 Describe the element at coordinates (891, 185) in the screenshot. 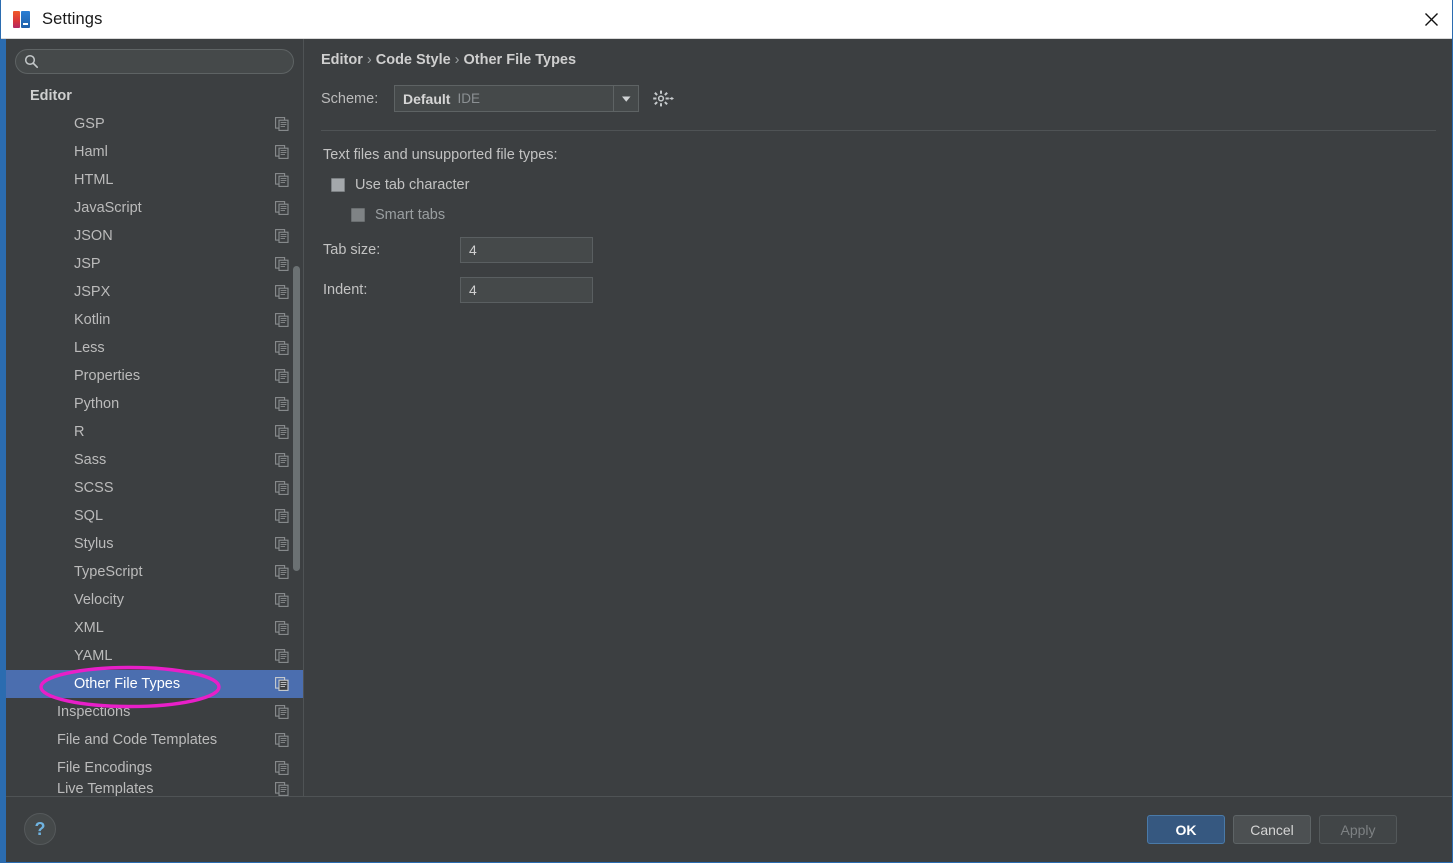

I see `checkbox-use-tab-character: Use tab character` at that location.